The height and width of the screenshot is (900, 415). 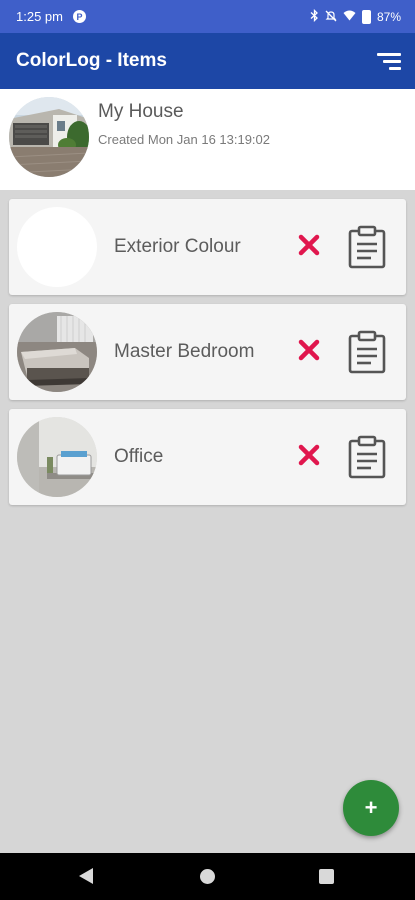 I want to click on item-card: Exterior Colour, so click(x=207, y=247).